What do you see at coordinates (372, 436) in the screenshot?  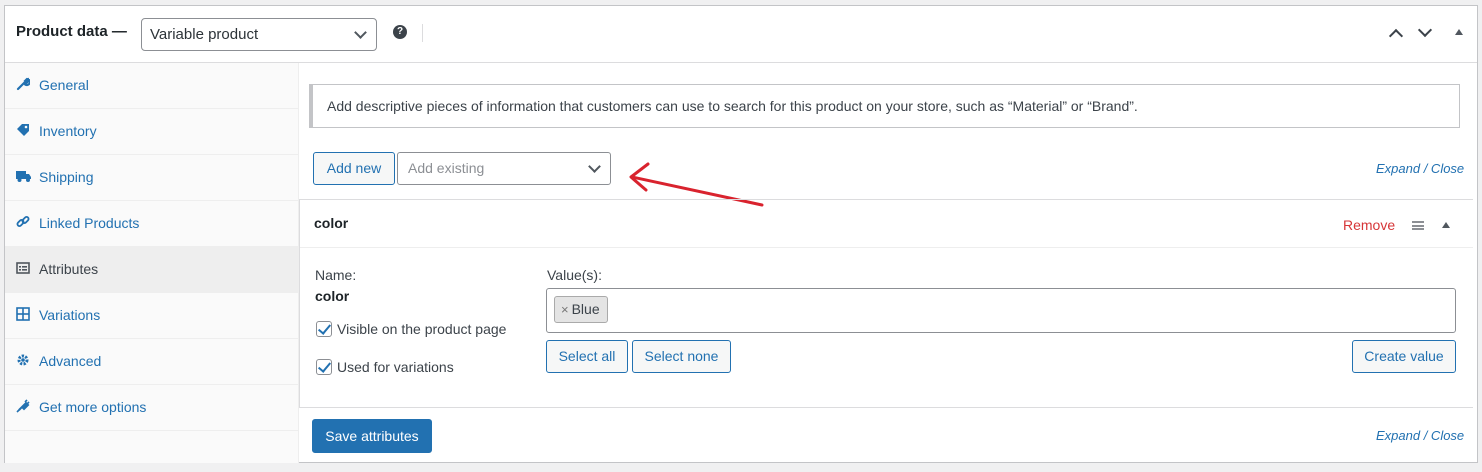 I see `save-attributes-button: Save attributes` at bounding box center [372, 436].